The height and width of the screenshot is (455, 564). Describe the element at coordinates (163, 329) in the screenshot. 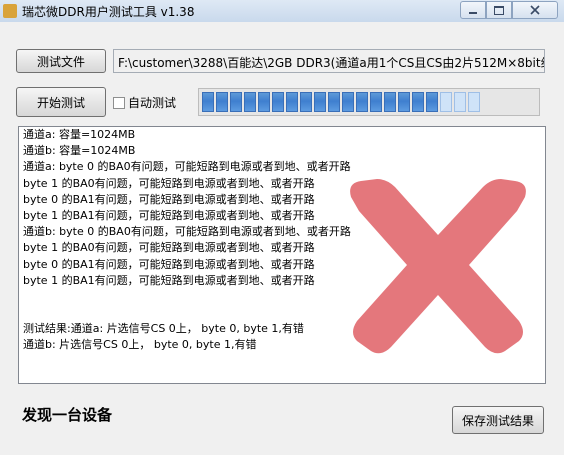

I see `log-line: 测试结果:通道a: 片选信号CS 0上， byte 0, byte 1,有错` at that location.